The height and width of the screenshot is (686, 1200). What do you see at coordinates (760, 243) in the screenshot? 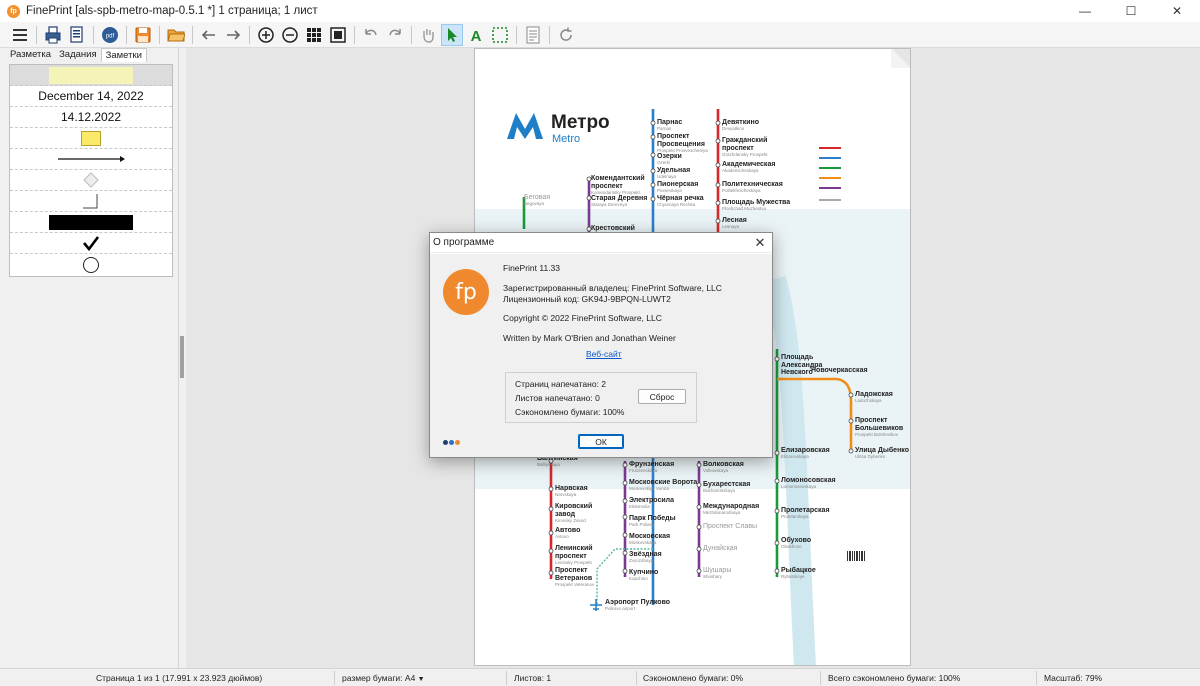
I see `dialog-close-button: ✕` at bounding box center [760, 243].